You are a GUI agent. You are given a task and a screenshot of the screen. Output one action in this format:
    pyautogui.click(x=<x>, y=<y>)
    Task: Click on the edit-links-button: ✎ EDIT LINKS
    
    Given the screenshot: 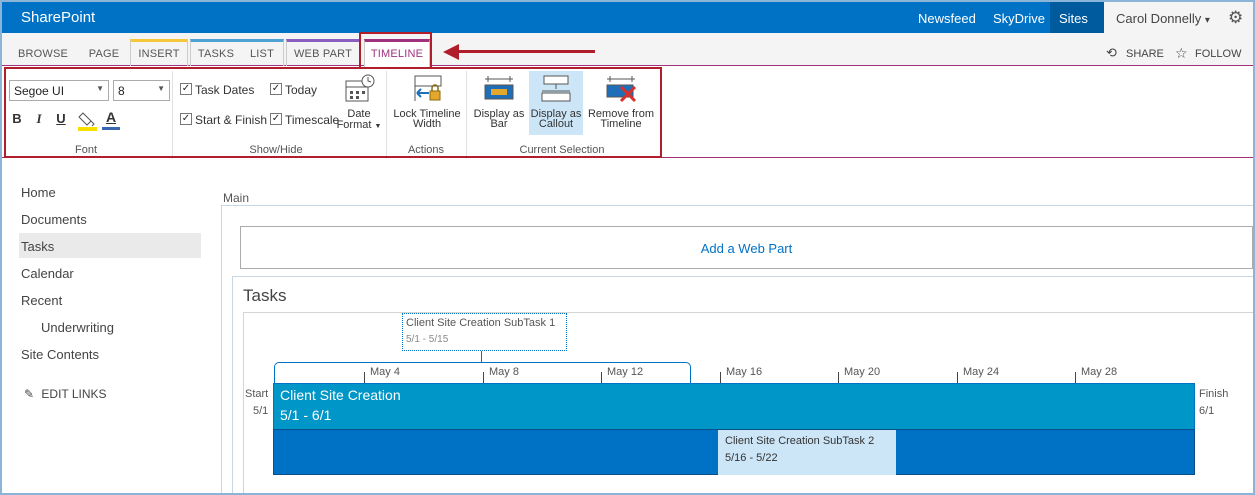 What is the action you would take?
    pyautogui.click(x=65, y=394)
    